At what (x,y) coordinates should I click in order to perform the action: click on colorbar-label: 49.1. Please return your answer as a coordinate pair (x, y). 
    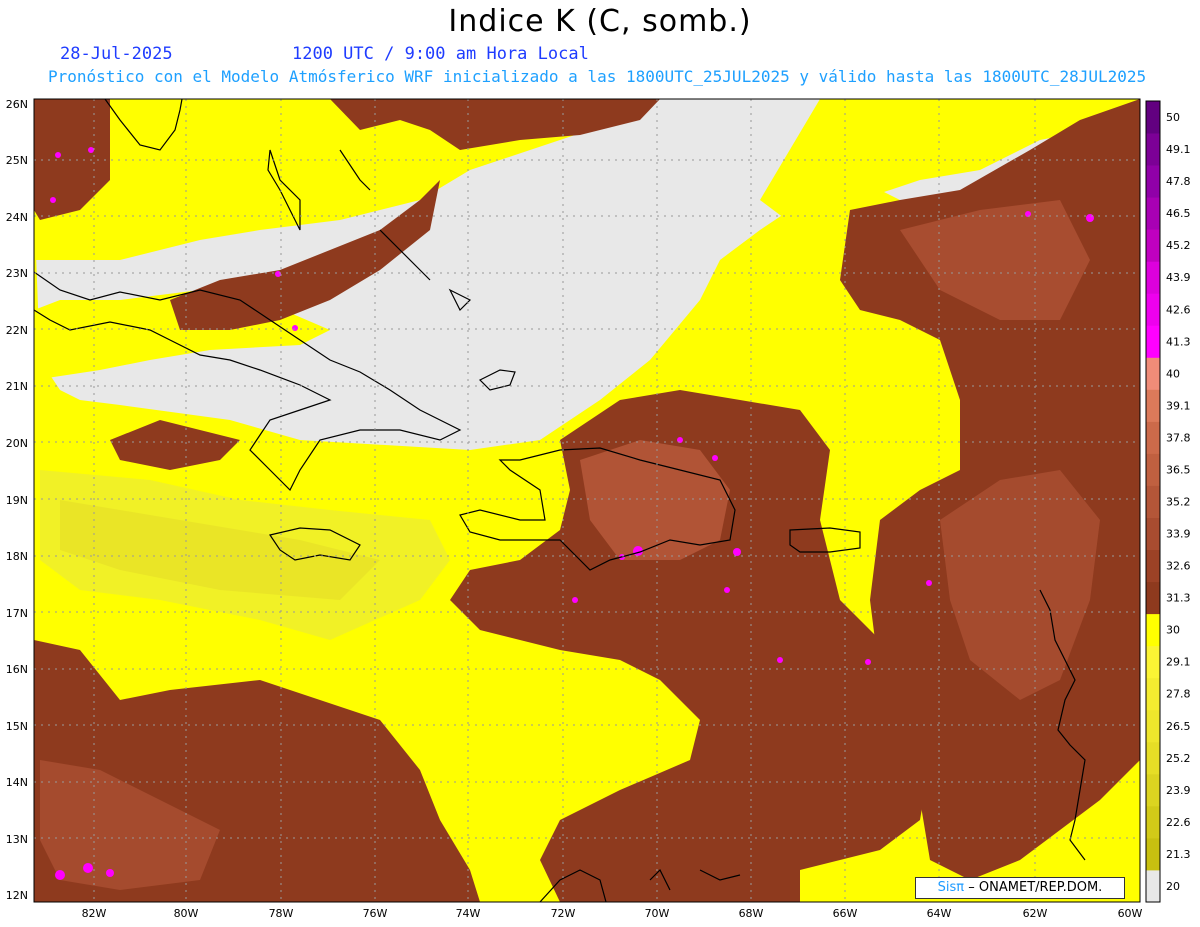
    Looking at the image, I should click on (1178, 149).